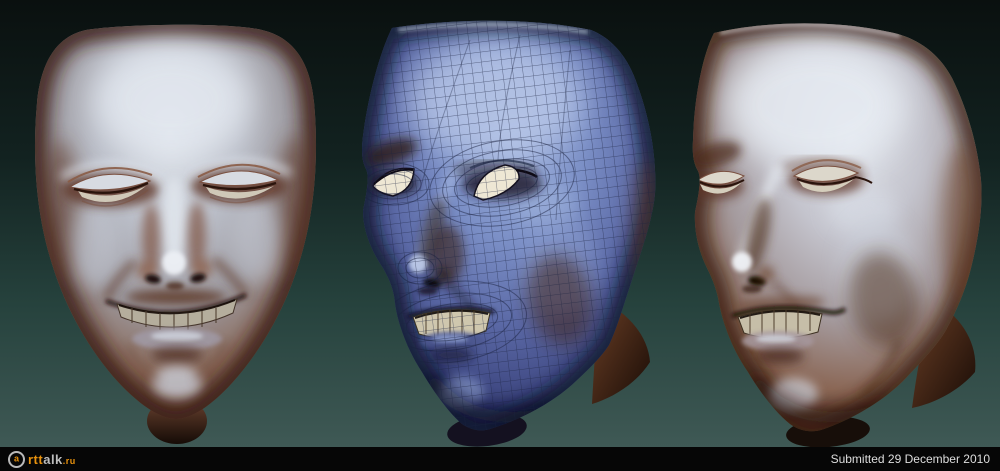  I want to click on arttalk-logo: a rttalk.ru, so click(42, 459).